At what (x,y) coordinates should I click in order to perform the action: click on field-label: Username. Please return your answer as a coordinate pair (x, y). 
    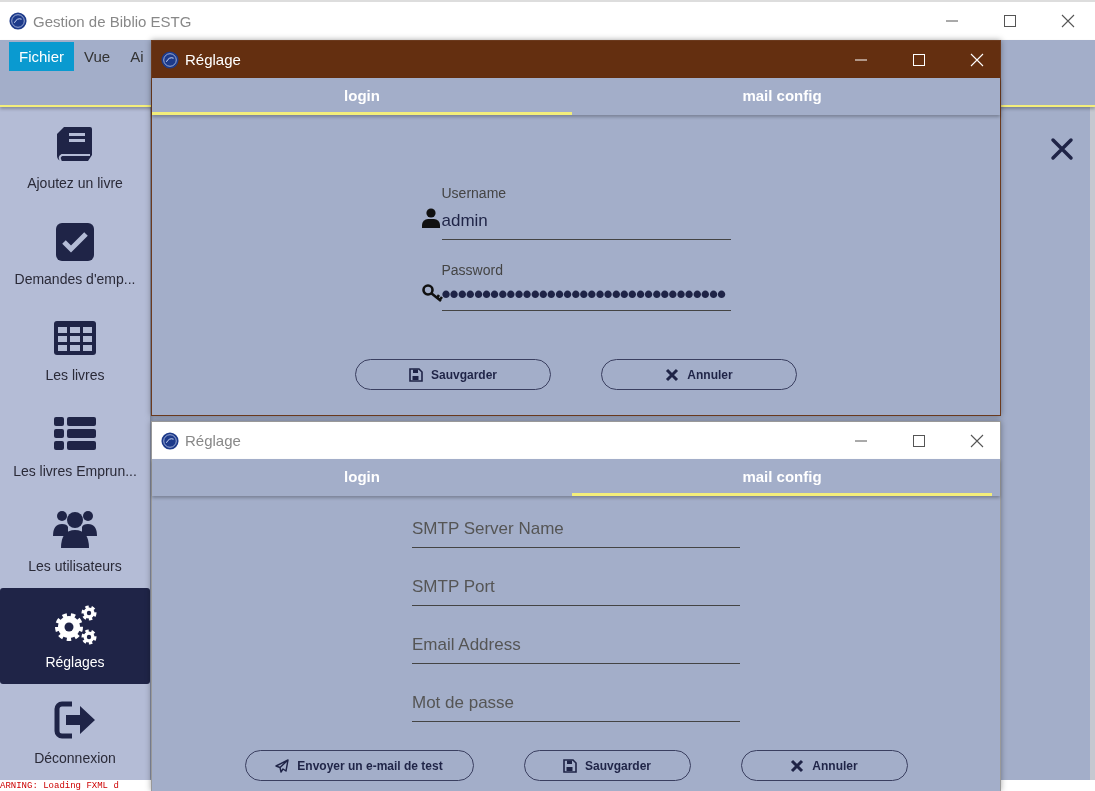
    Looking at the image, I should click on (474, 193).